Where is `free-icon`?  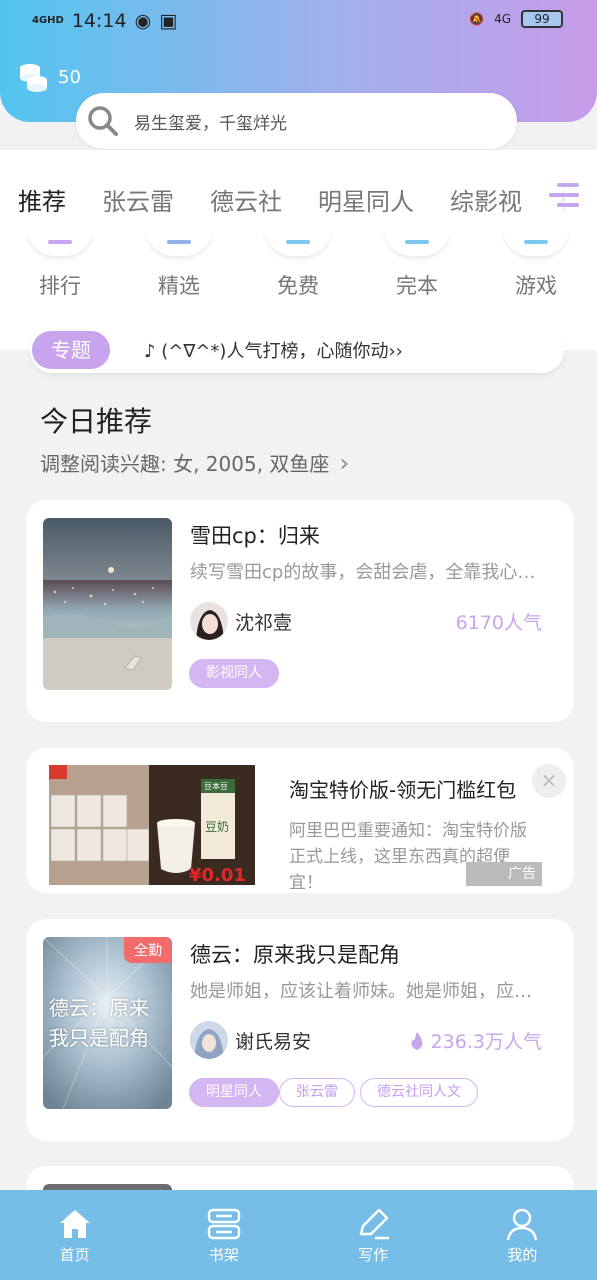
free-icon is located at coordinates (298, 242).